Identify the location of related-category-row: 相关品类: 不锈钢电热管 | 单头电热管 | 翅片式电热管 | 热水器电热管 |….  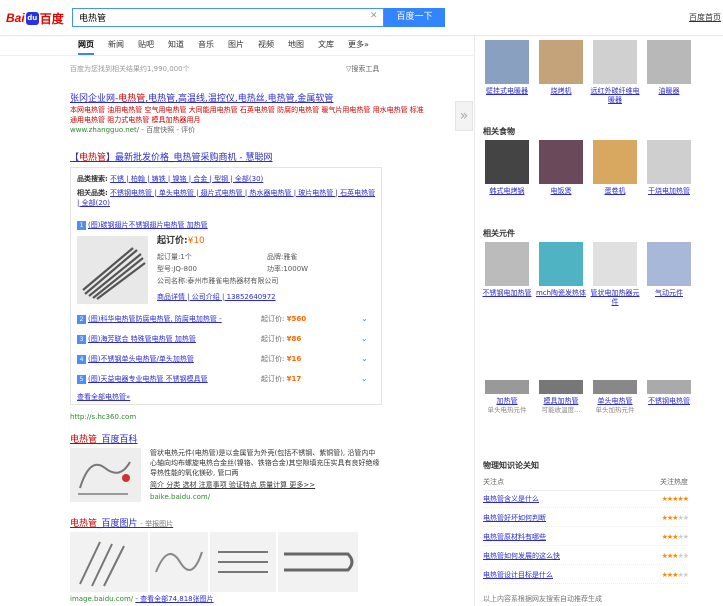
(226, 198).